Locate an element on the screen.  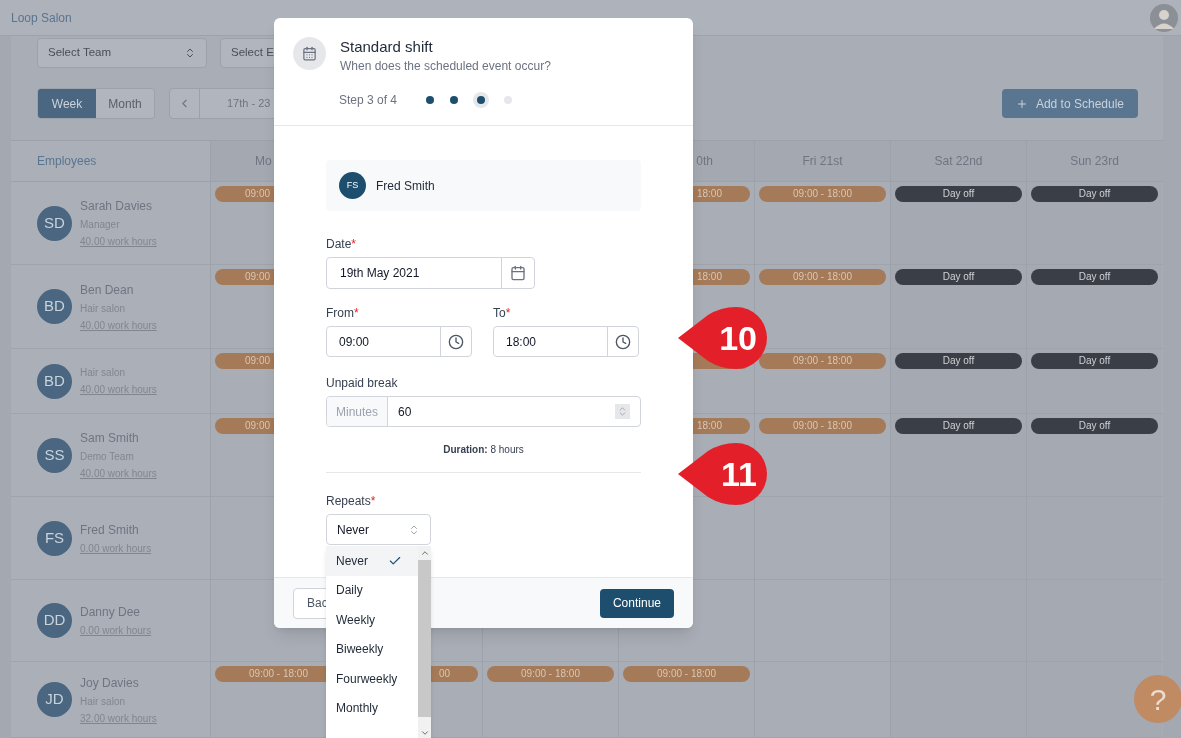
field-label: Unpaid break is located at coordinates (362, 383).